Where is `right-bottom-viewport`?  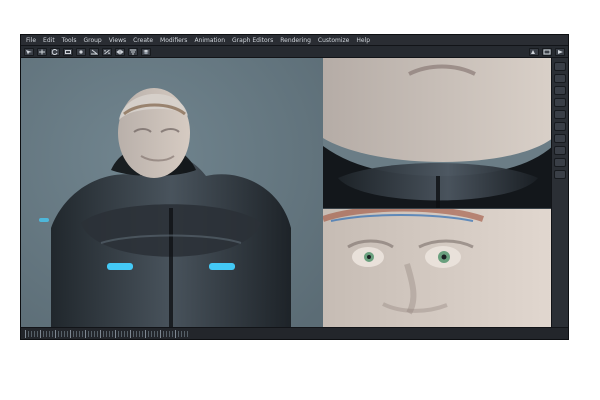
right-bottom-viewport is located at coordinates (438, 268).